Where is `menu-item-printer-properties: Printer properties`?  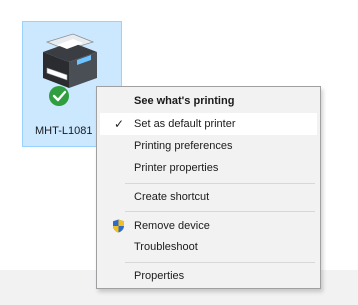 menu-item-printer-properties: Printer properties is located at coordinates (208, 168).